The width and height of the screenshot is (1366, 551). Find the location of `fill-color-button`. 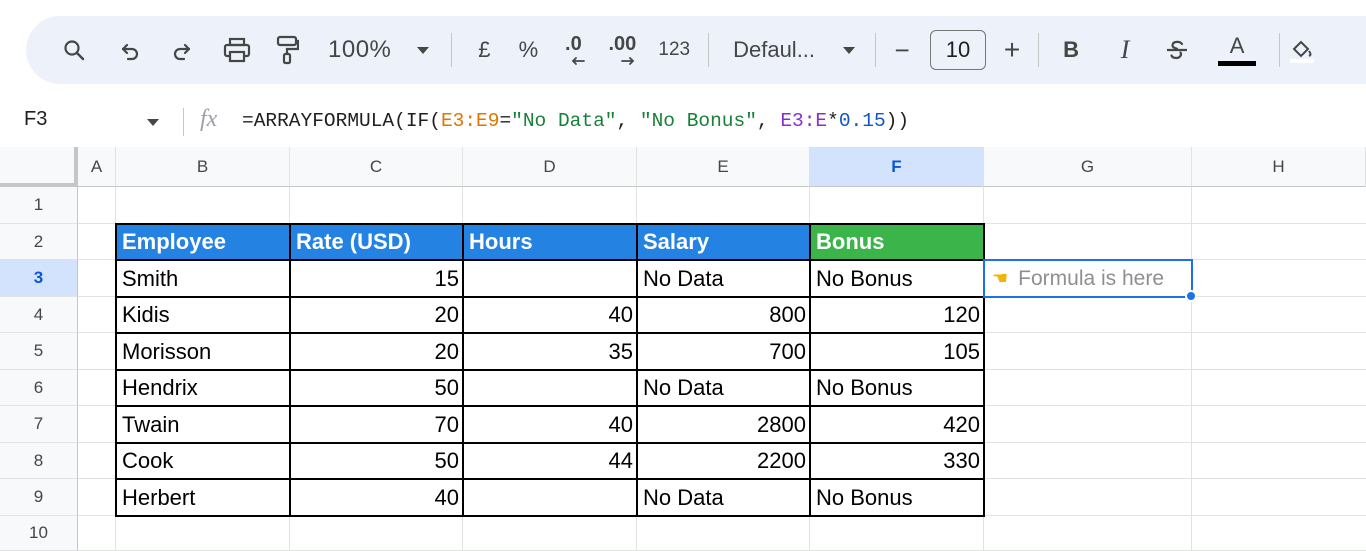

fill-color-button is located at coordinates (1302, 50).